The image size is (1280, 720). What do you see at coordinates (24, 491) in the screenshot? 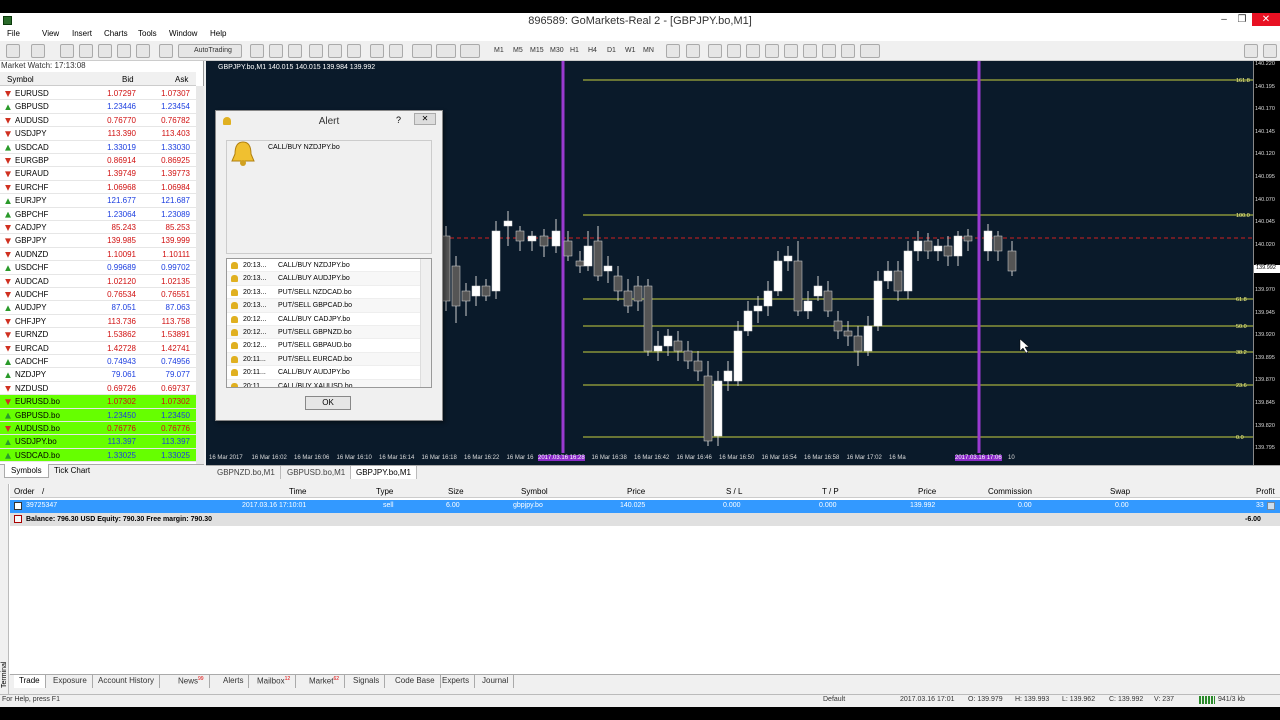
I see `col-order: Order` at bounding box center [24, 491].